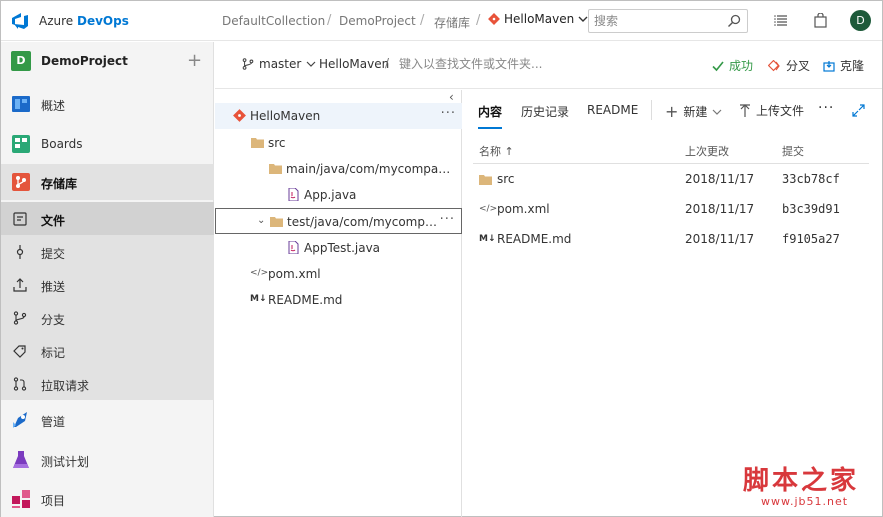 Image resolution: width=883 pixels, height=517 pixels. What do you see at coordinates (671, 149) in the screenshot?
I see `file-list-header: 名称 ↑ 上次更改 提交` at bounding box center [671, 149].